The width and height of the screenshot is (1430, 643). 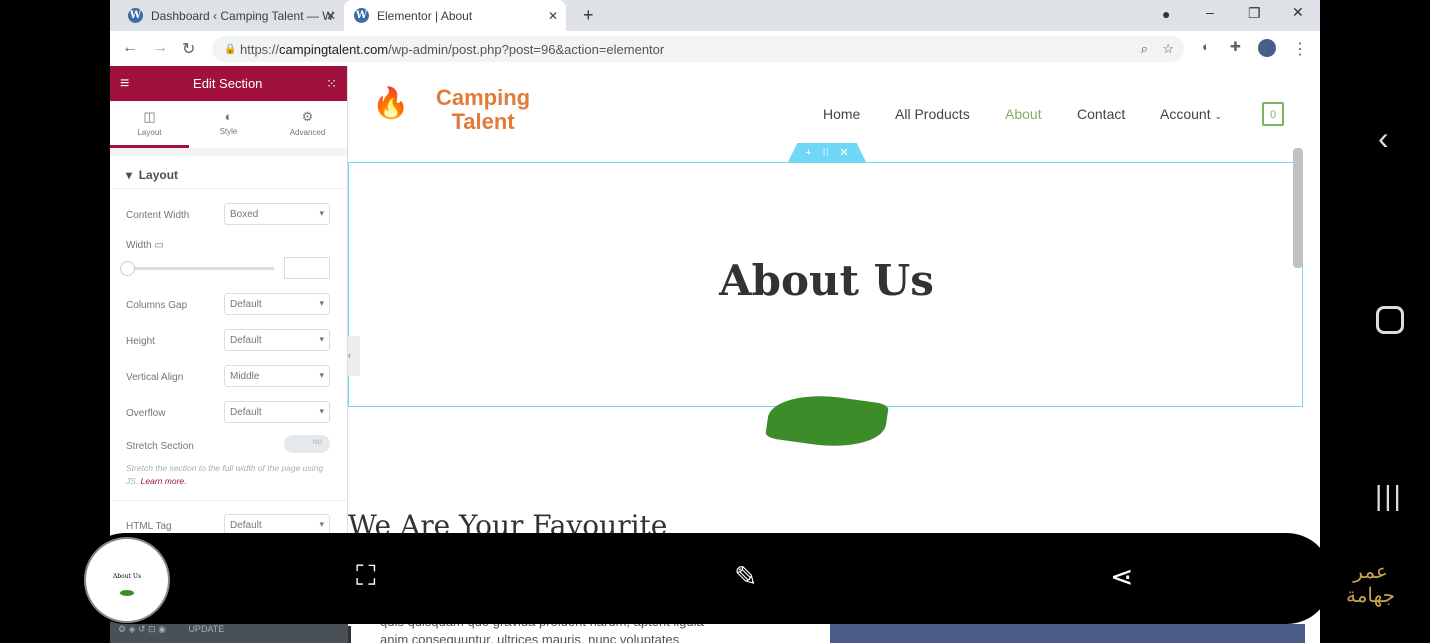 What do you see at coordinates (483, 110) in the screenshot?
I see `site-logo: Camping Talent` at bounding box center [483, 110].